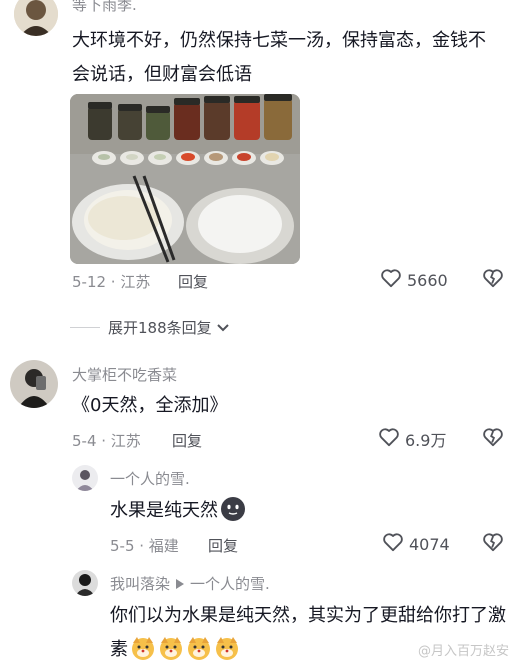 This screenshot has width=515, height=665. I want to click on triangle-right-icon, so click(180, 583).